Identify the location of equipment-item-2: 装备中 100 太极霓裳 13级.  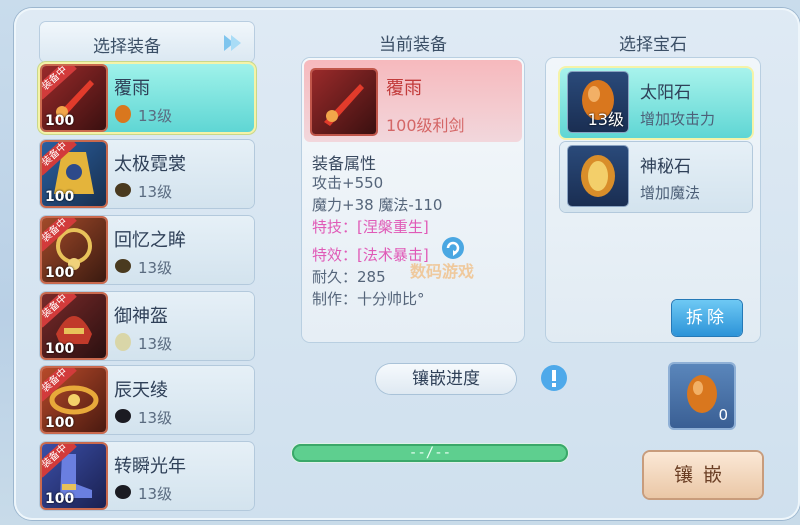
(147, 174).